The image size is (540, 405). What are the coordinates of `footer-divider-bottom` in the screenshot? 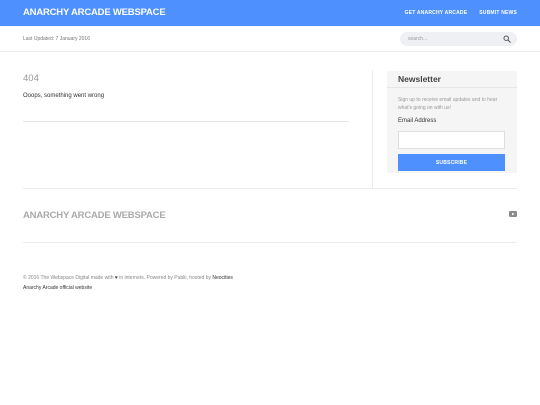 It's located at (270, 242).